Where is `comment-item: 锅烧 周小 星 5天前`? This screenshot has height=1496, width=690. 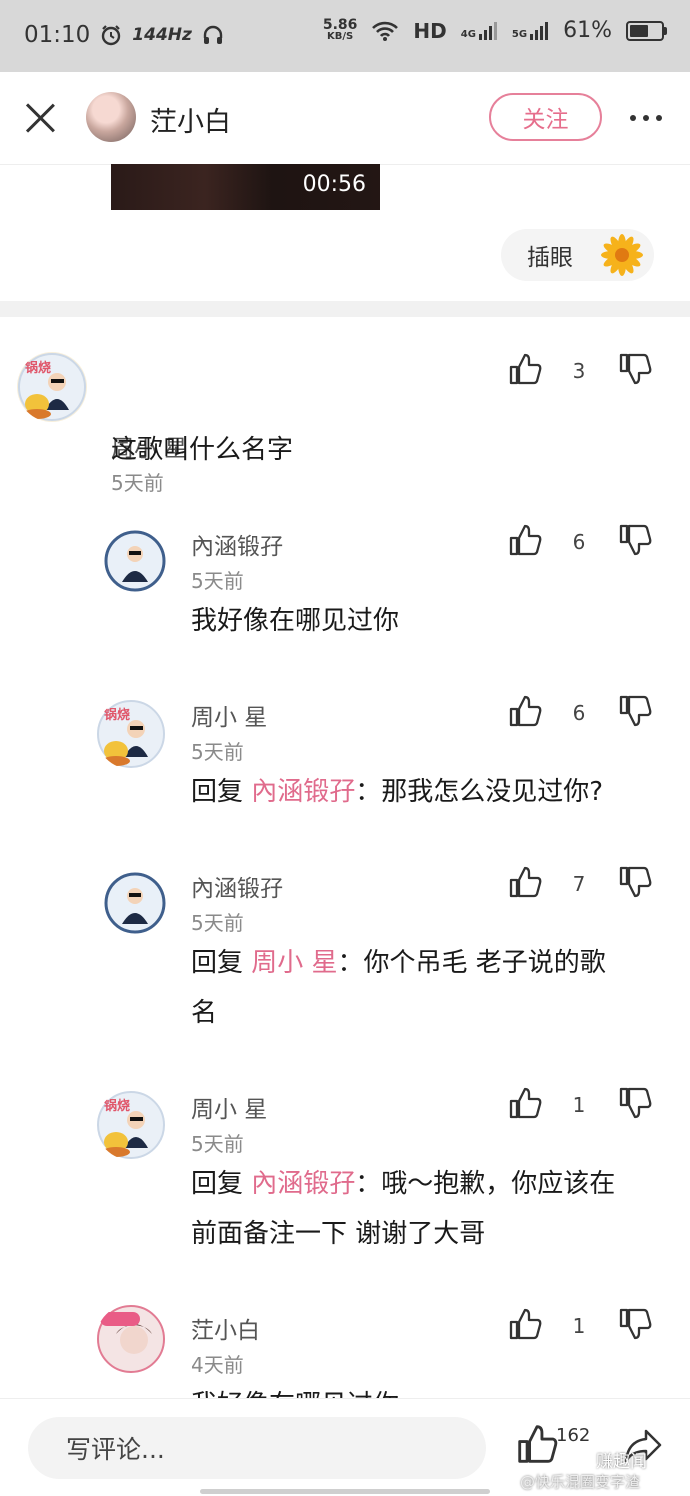 comment-item: 锅烧 周小 星 5天前 is located at coordinates (345, 406).